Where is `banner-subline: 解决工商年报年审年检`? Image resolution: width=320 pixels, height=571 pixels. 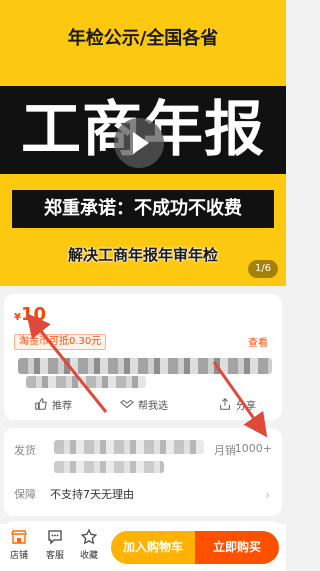 banner-subline: 解决工商年报年审年检 is located at coordinates (142, 255).